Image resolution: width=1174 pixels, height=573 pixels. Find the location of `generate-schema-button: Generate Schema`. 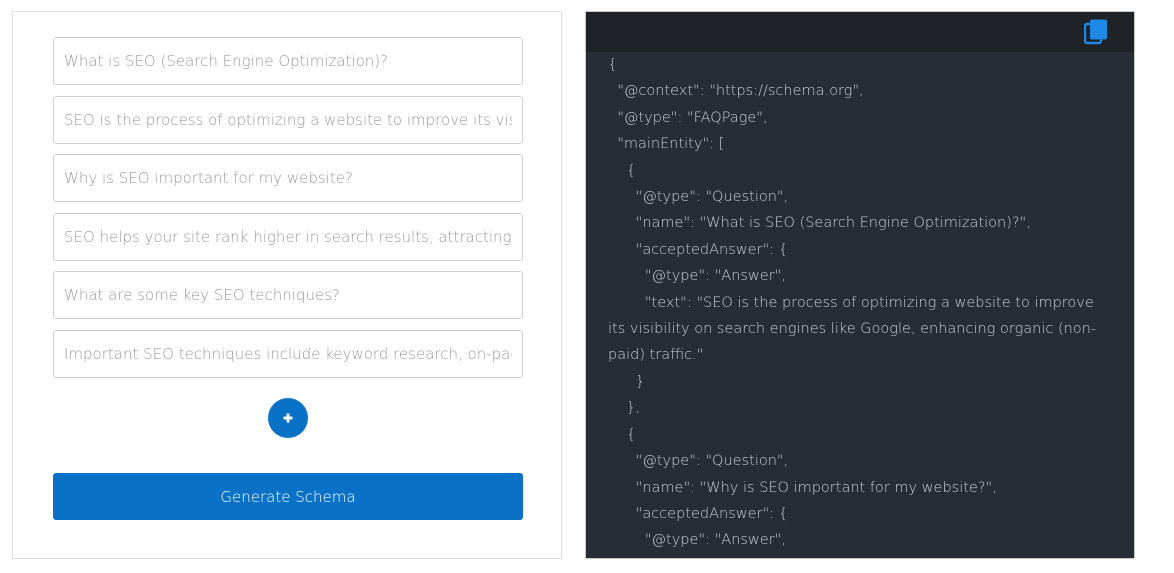

generate-schema-button: Generate Schema is located at coordinates (288, 496).